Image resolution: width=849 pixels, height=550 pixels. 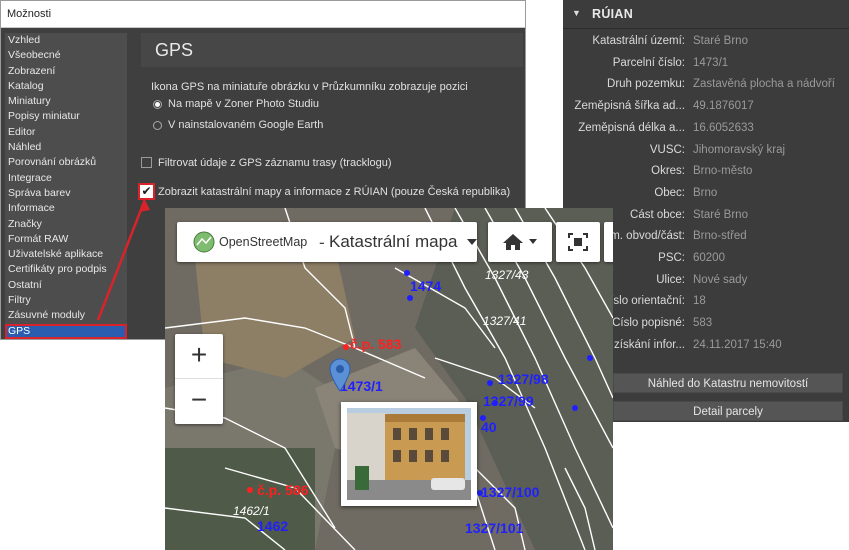 I want to click on zoom-control: + −, so click(x=199, y=379).